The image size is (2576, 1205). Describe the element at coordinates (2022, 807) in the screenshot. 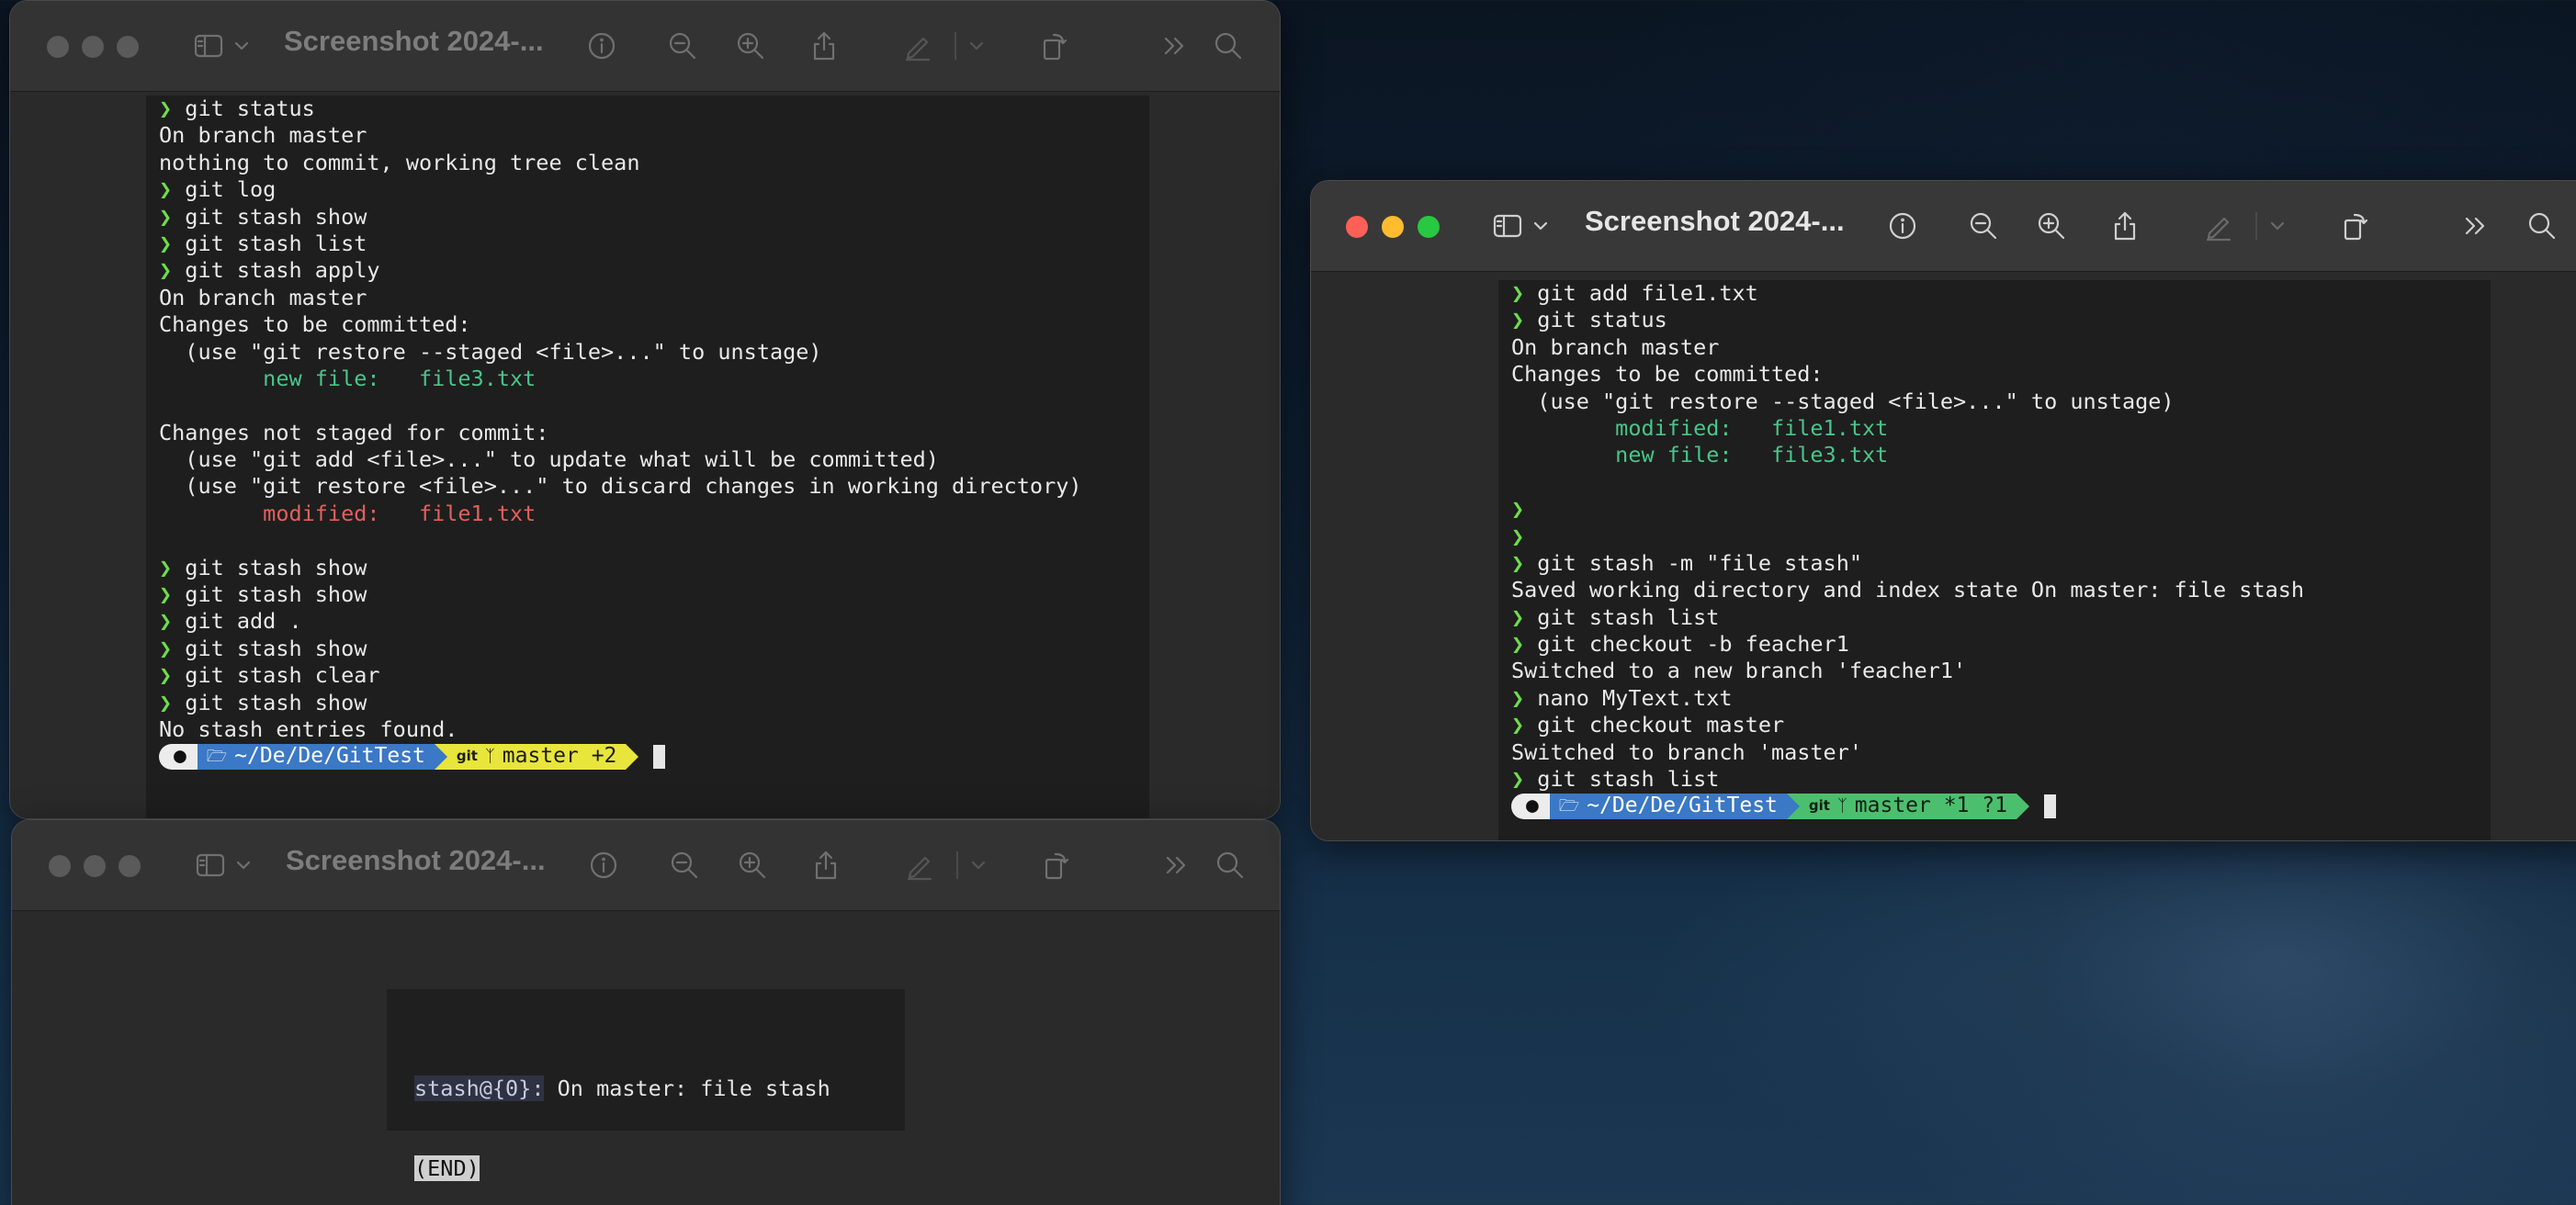

I see `powerline-separator` at that location.